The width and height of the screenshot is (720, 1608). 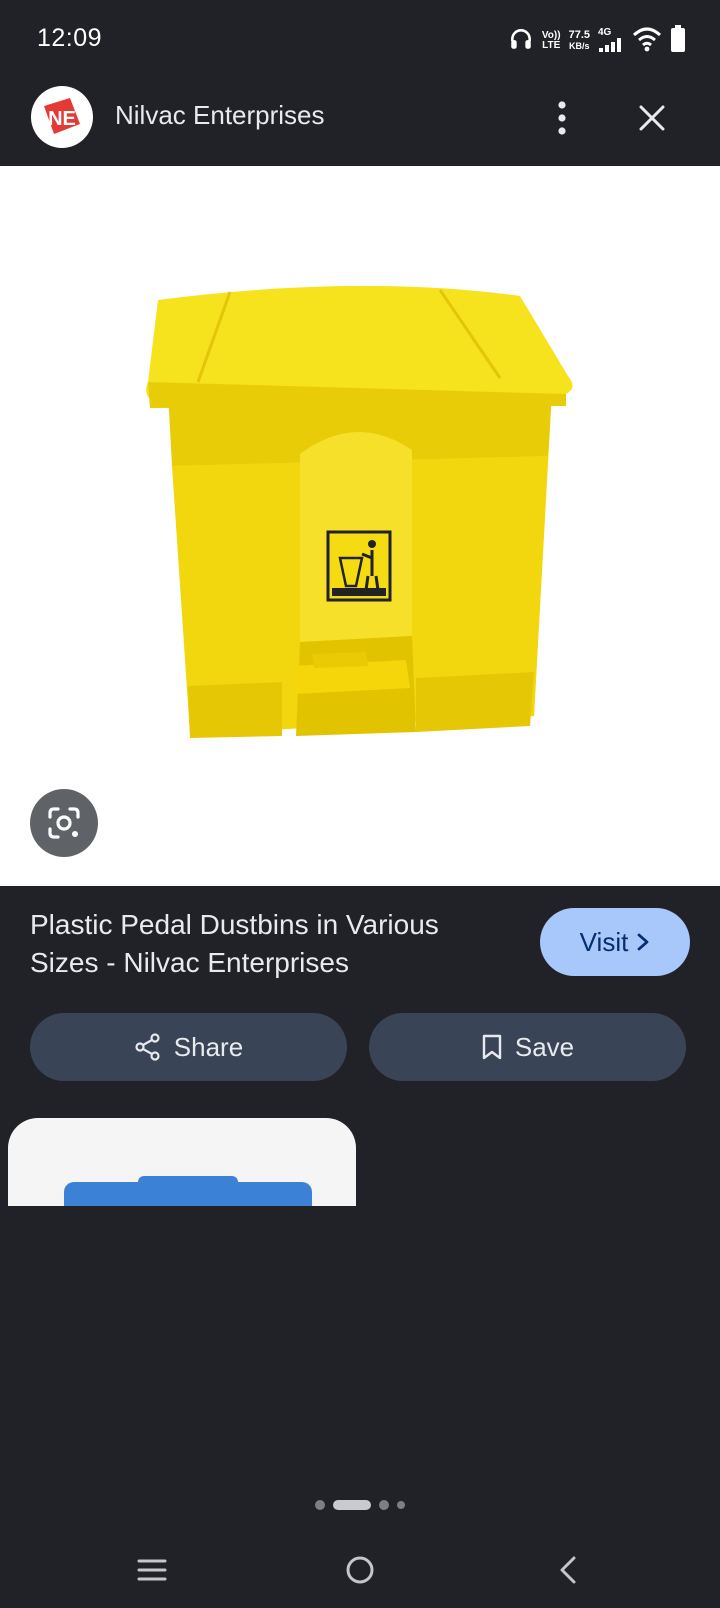 What do you see at coordinates (352, 1505) in the screenshot?
I see `page-dot-active` at bounding box center [352, 1505].